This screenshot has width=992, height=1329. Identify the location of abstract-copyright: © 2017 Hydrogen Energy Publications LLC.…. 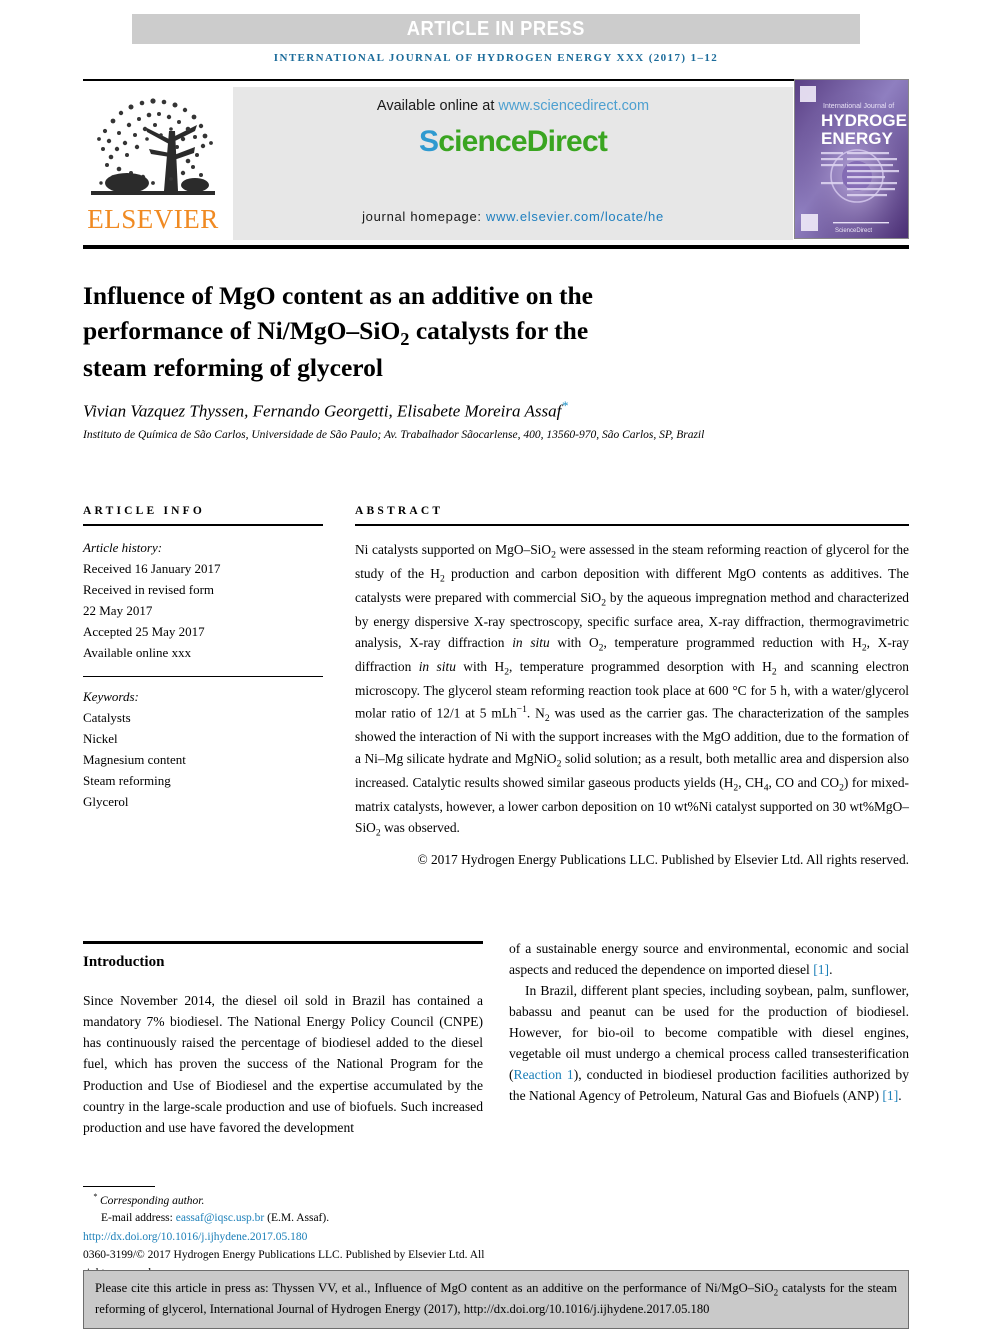
(663, 859).